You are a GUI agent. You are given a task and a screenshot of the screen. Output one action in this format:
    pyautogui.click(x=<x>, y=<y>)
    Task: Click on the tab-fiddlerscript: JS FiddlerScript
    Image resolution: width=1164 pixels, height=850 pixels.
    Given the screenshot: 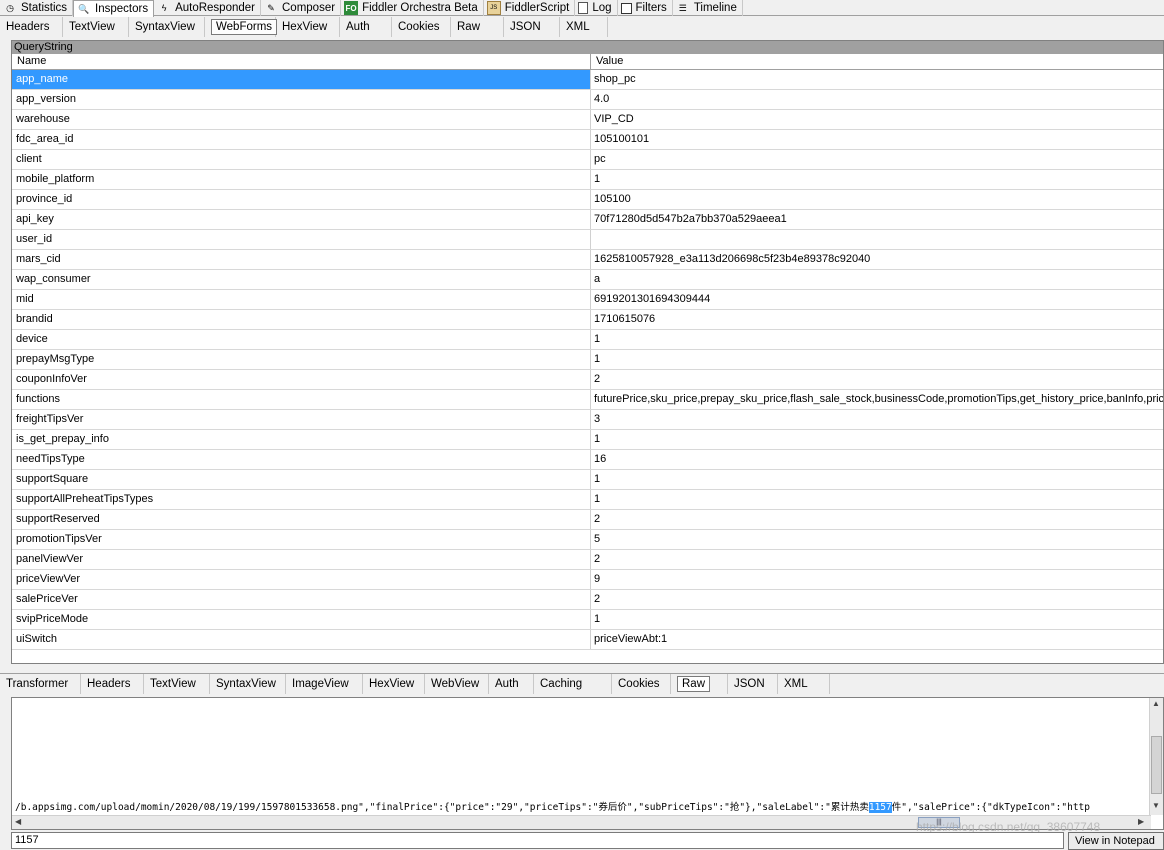 What is the action you would take?
    pyautogui.click(x=530, y=8)
    